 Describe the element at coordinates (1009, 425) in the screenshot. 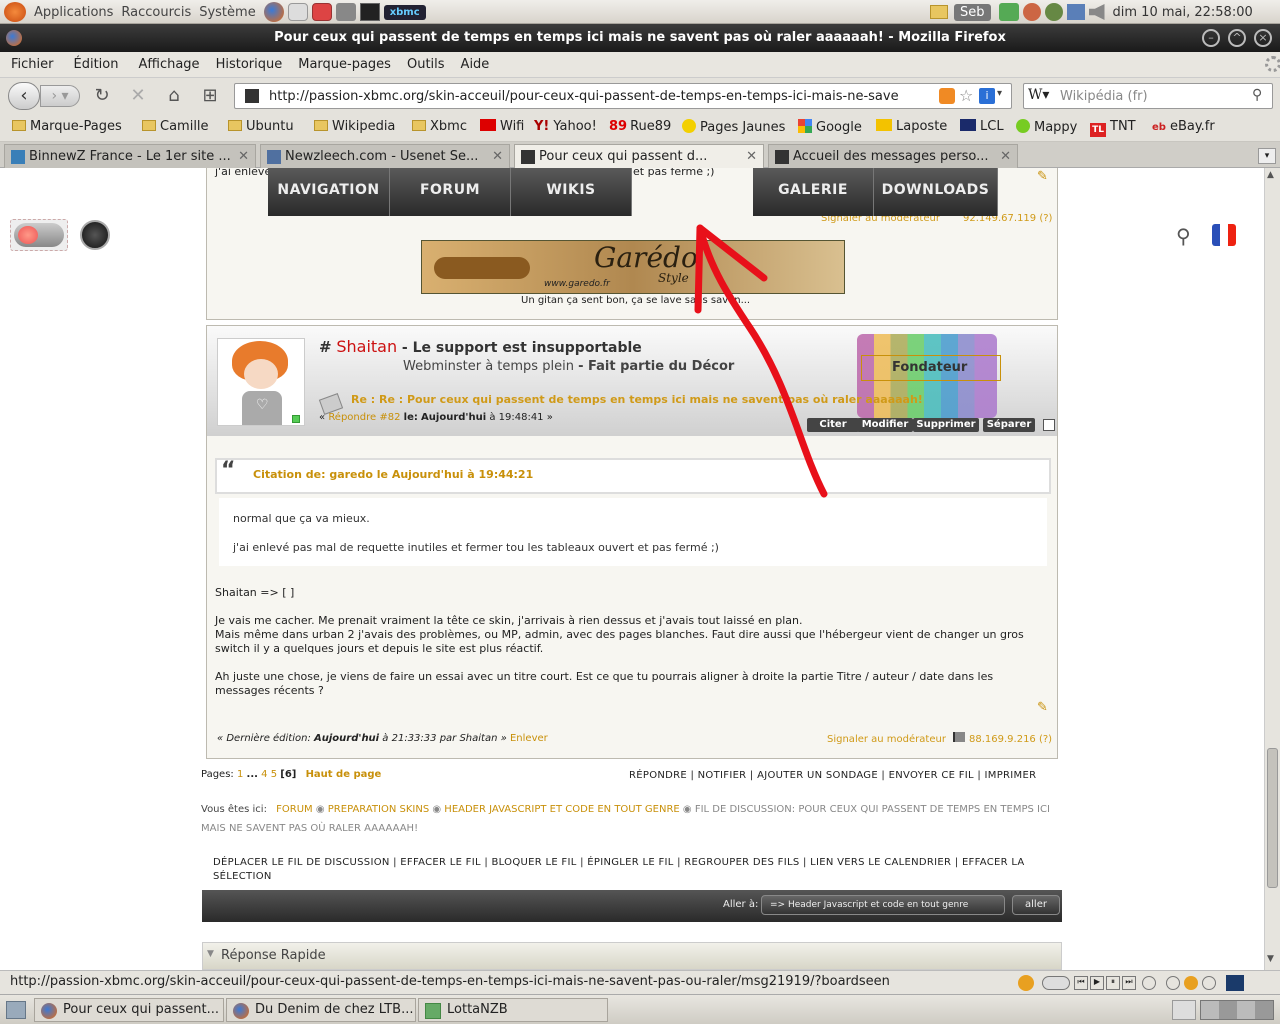

I see `split-button: Séparer` at that location.